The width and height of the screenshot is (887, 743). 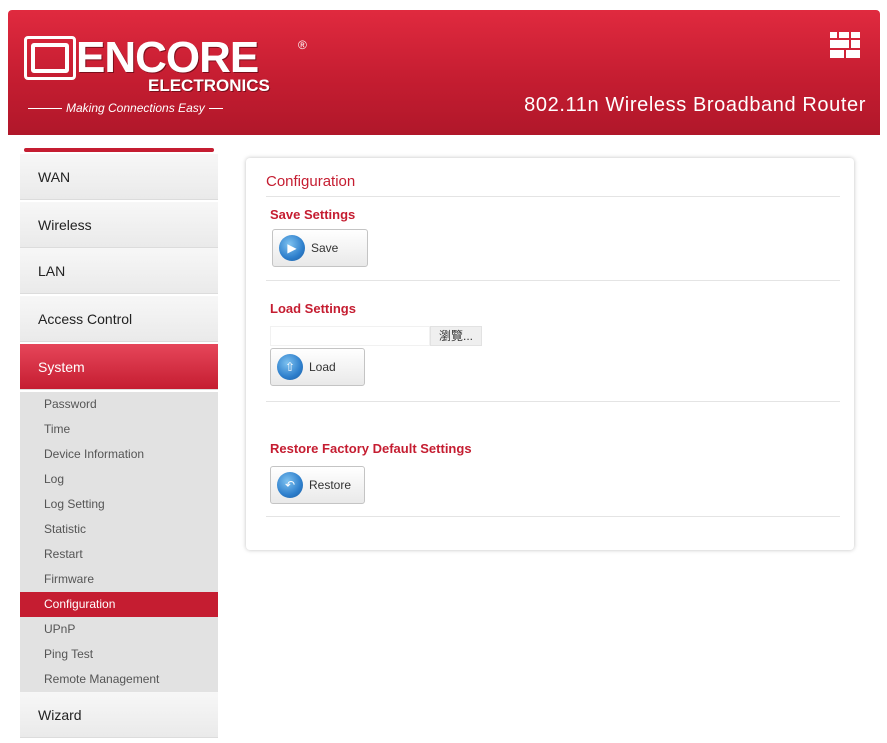 What do you see at coordinates (119, 604) in the screenshot?
I see `submenu-item-configuration: Configuration` at bounding box center [119, 604].